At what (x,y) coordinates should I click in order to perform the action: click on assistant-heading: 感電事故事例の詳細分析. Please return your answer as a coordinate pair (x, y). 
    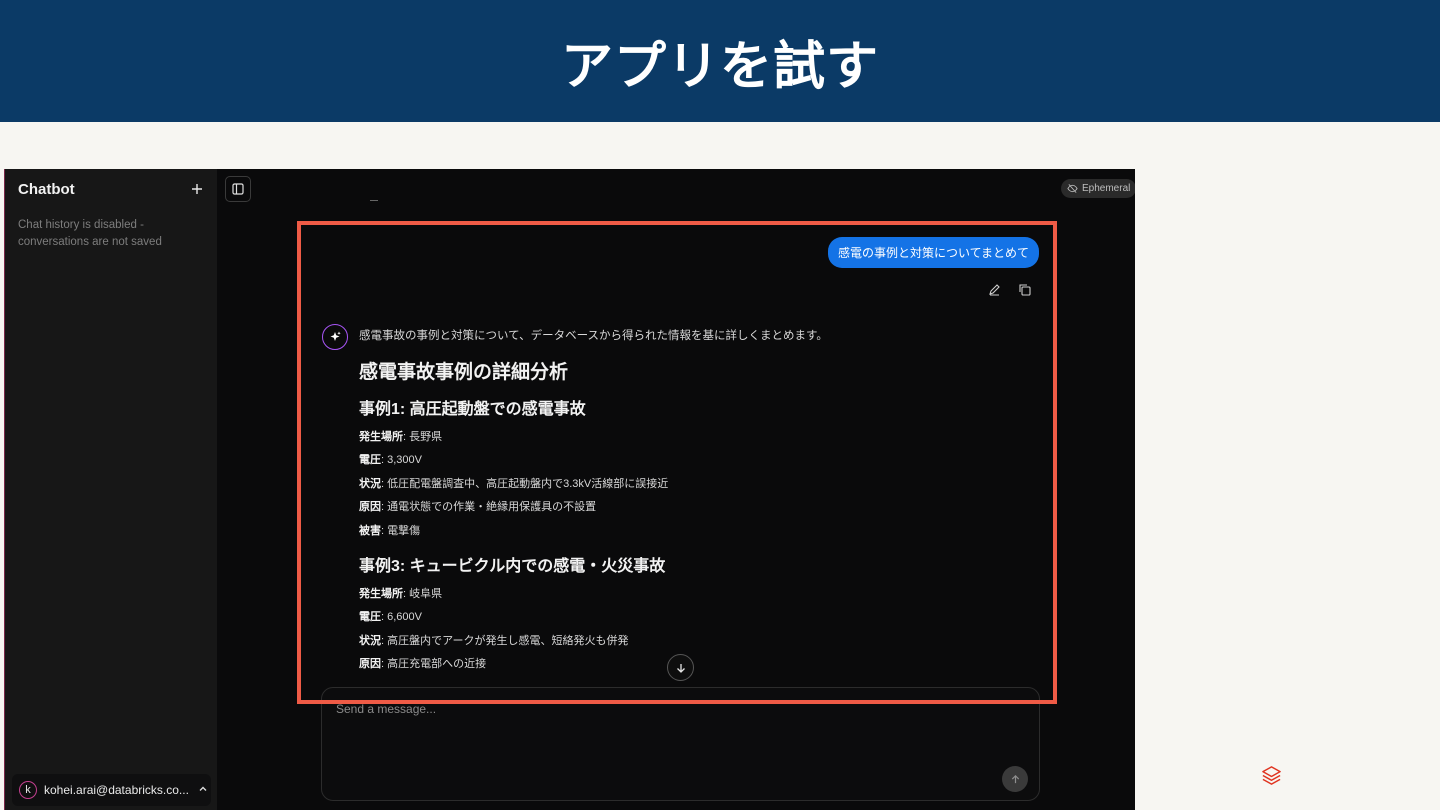
    Looking at the image, I should click on (464, 372).